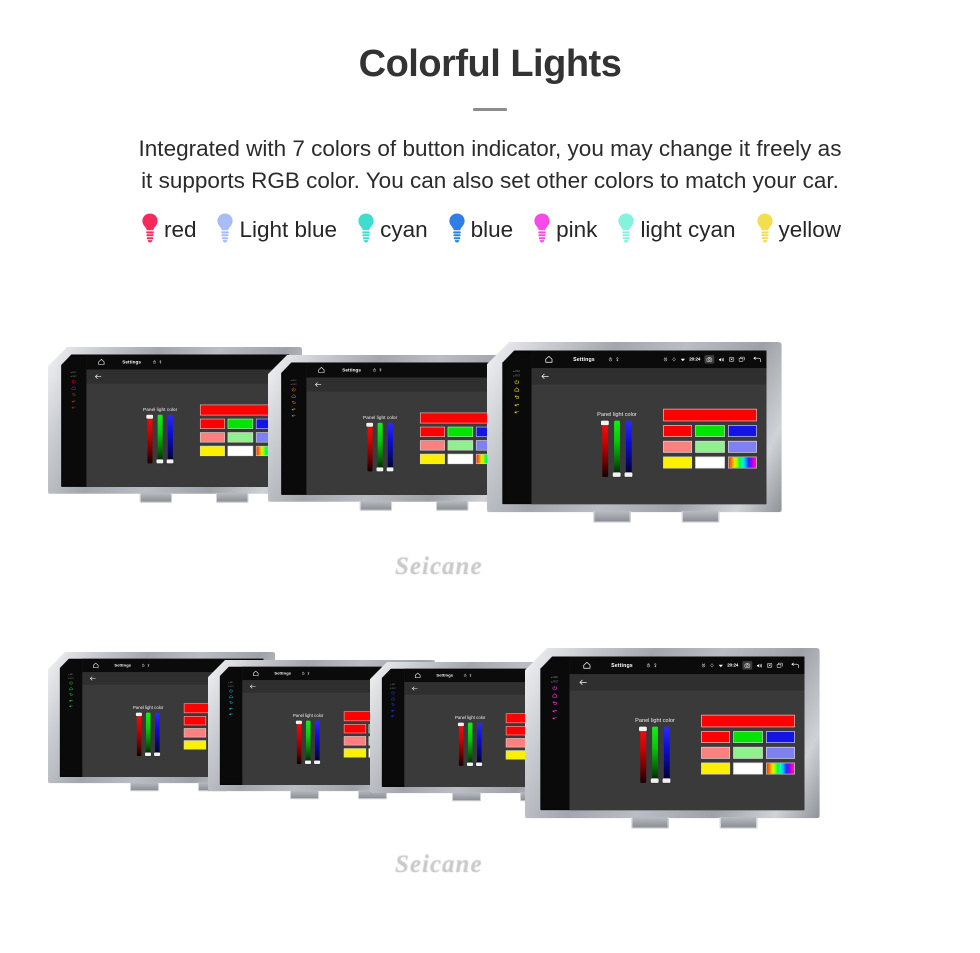 Image resolution: width=980 pixels, height=953 pixels. Describe the element at coordinates (721, 359) in the screenshot. I see `volume-icon` at that location.